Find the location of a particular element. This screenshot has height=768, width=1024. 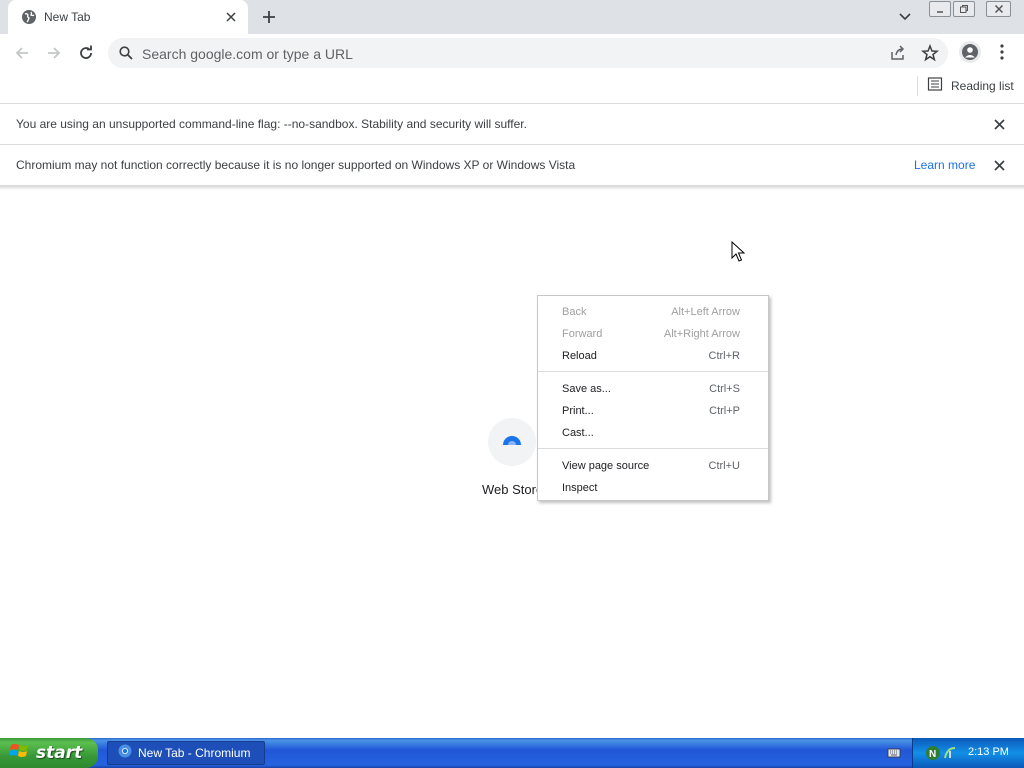

start-button: start is located at coordinates (49, 753).